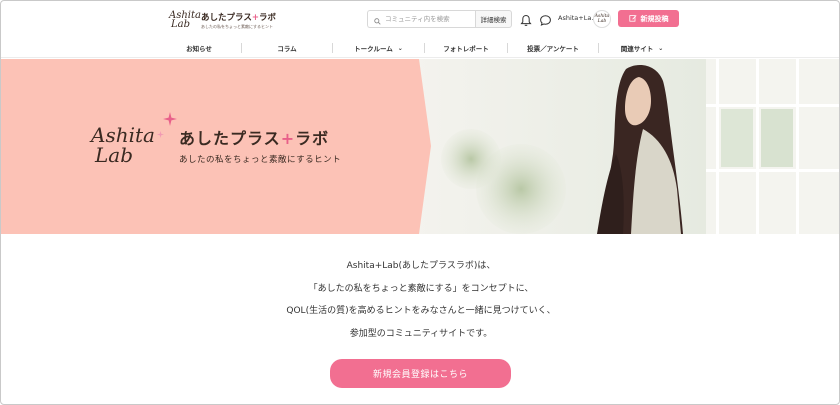 This screenshot has height=405, width=840. I want to click on nav-item-label: フォトレポート, so click(466, 49).